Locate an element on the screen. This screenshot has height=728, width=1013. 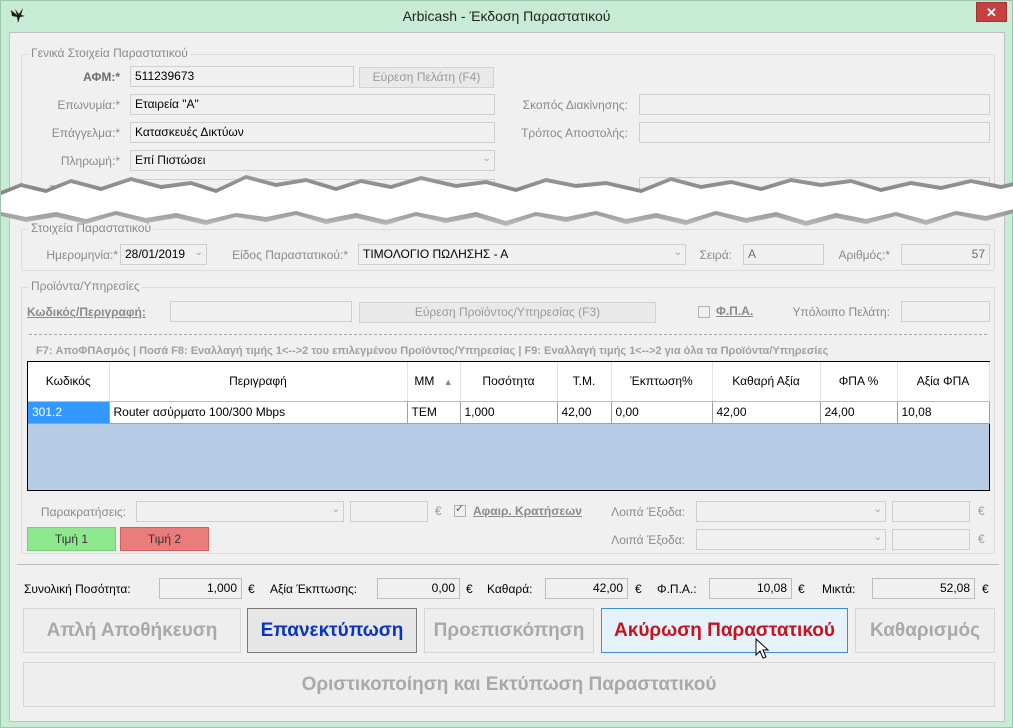
cell-vat-value: 10,08 is located at coordinates (943, 412).